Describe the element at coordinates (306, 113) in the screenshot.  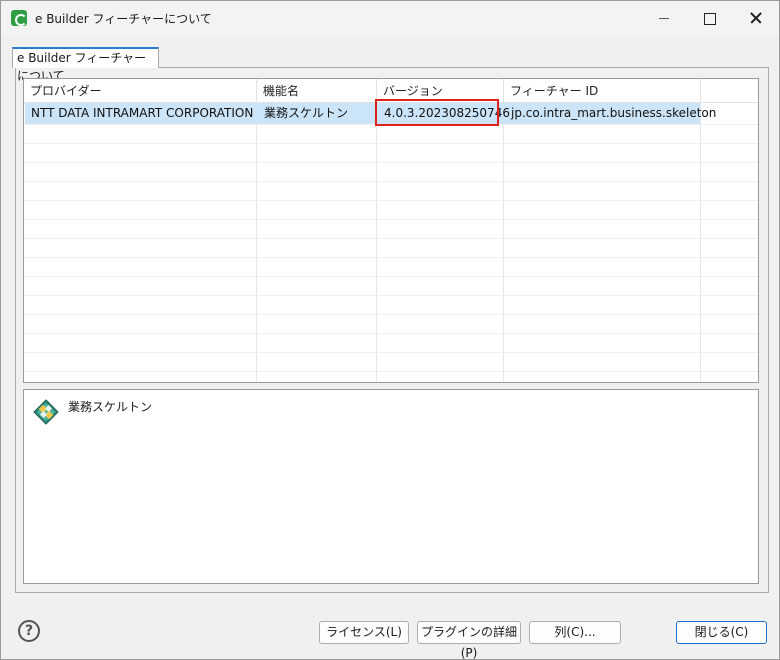
I see `cell-name: 業務スケルトン` at that location.